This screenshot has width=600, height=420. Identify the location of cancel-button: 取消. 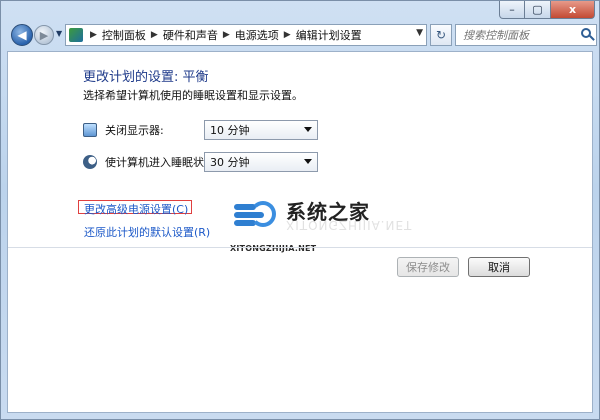
(499, 267).